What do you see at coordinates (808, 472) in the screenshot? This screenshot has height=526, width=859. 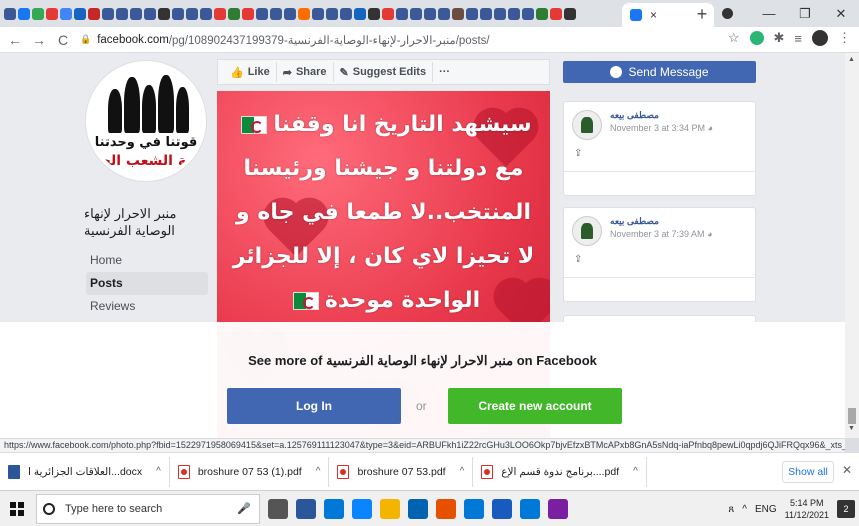 I see `show-all-button: Show all` at bounding box center [808, 472].